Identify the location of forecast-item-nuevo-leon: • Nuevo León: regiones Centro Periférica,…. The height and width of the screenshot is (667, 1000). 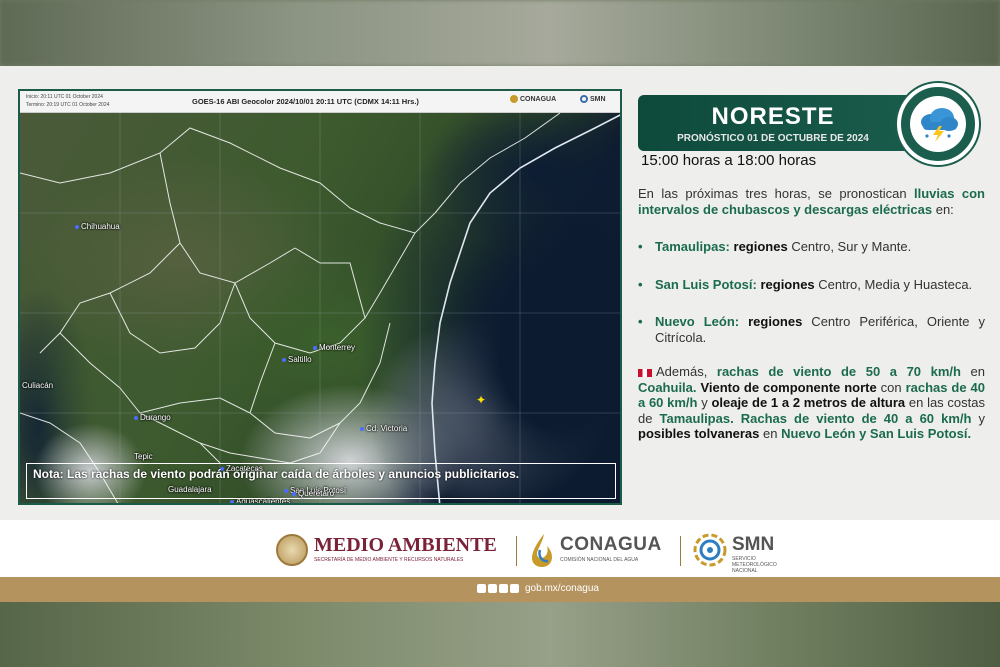
(811, 329).